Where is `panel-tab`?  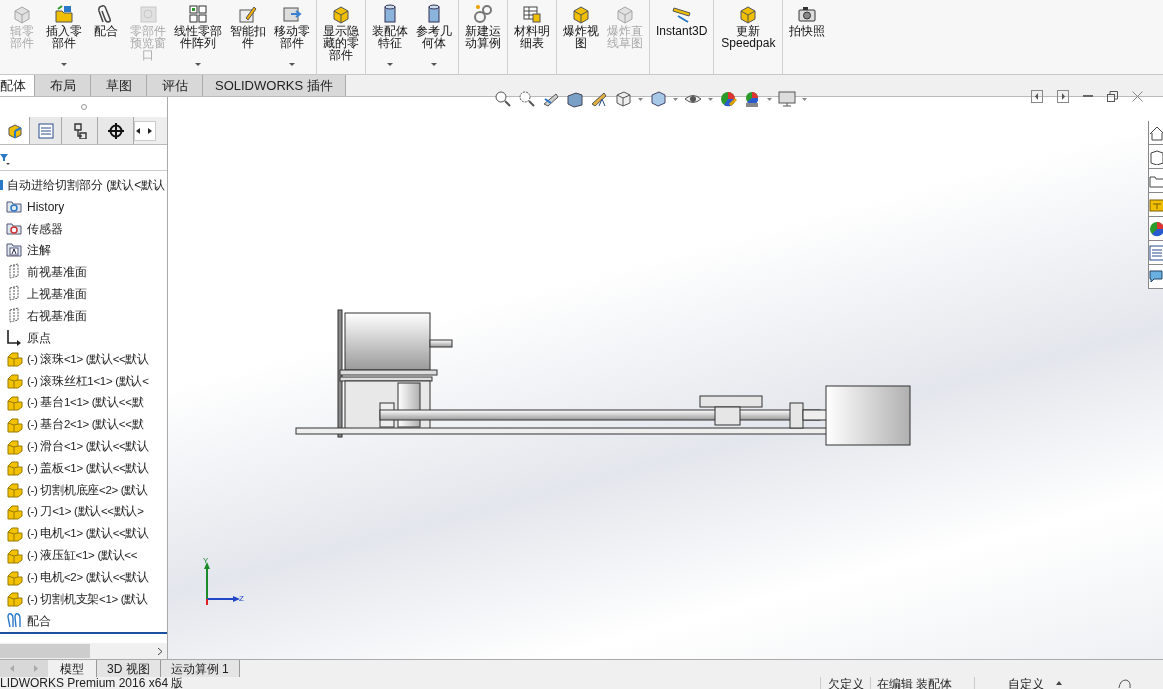
panel-tab is located at coordinates (116, 130).